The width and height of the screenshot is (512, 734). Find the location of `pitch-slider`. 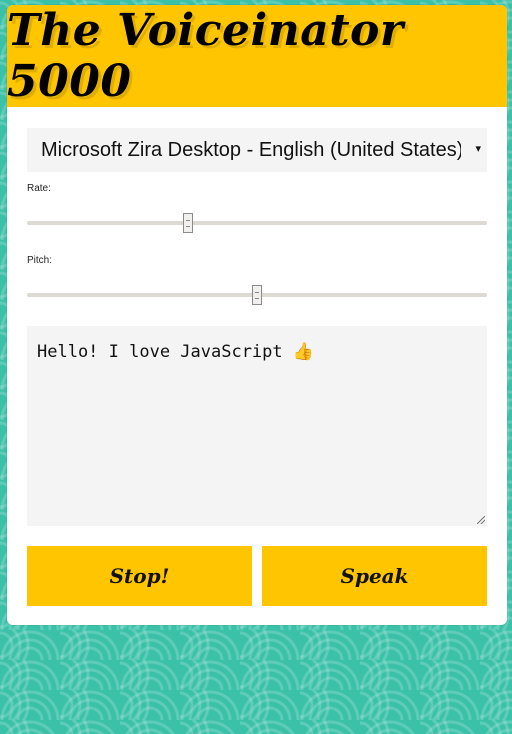

pitch-slider is located at coordinates (257, 295).